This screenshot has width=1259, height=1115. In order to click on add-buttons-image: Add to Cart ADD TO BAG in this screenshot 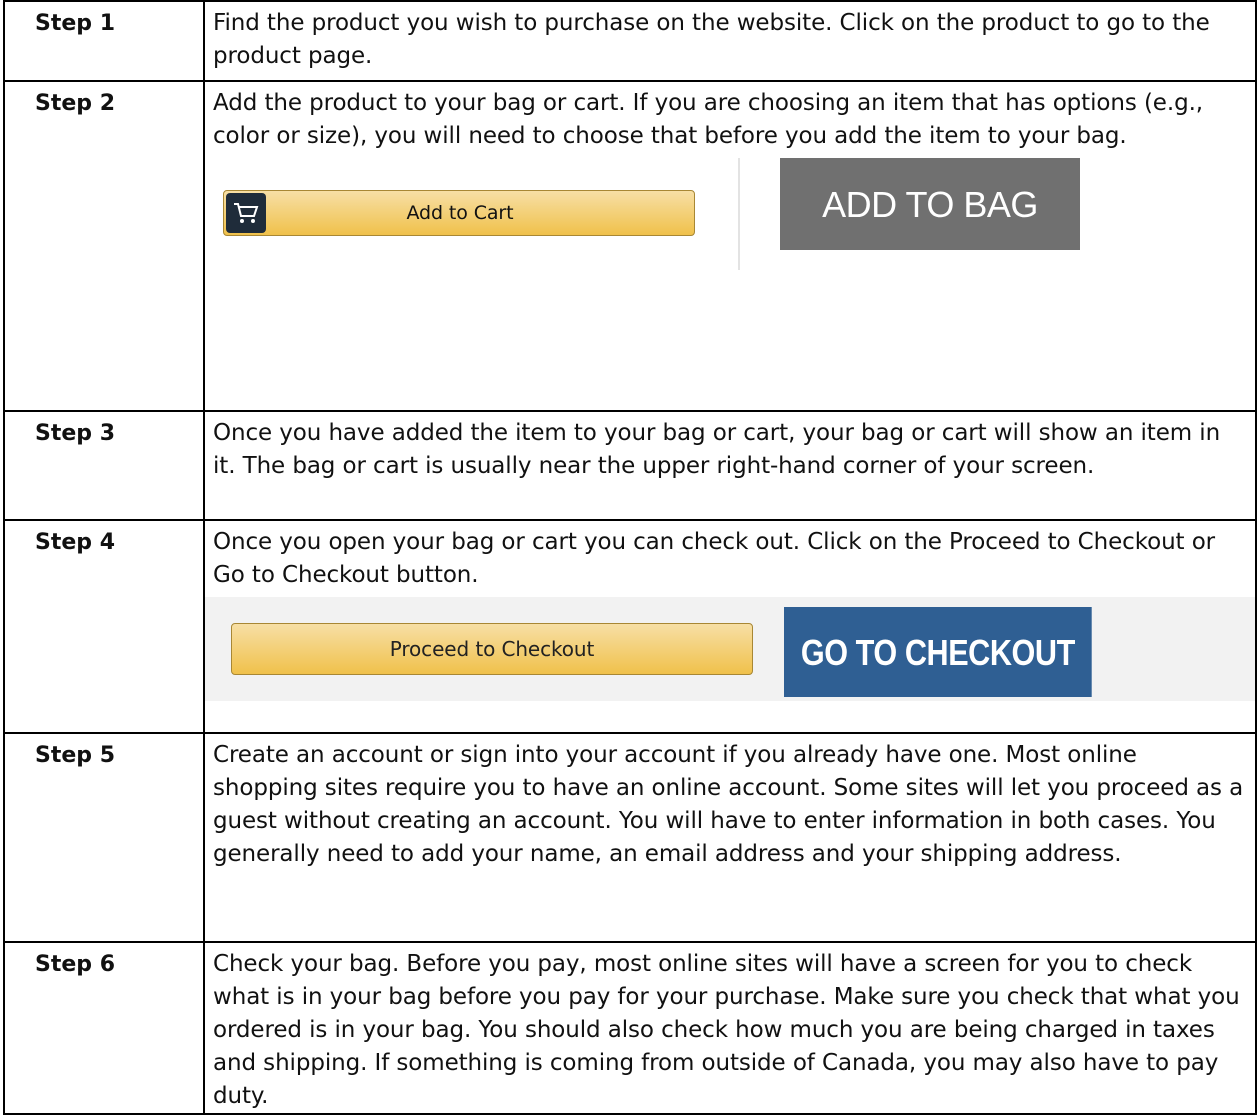, I will do `click(730, 214)`.